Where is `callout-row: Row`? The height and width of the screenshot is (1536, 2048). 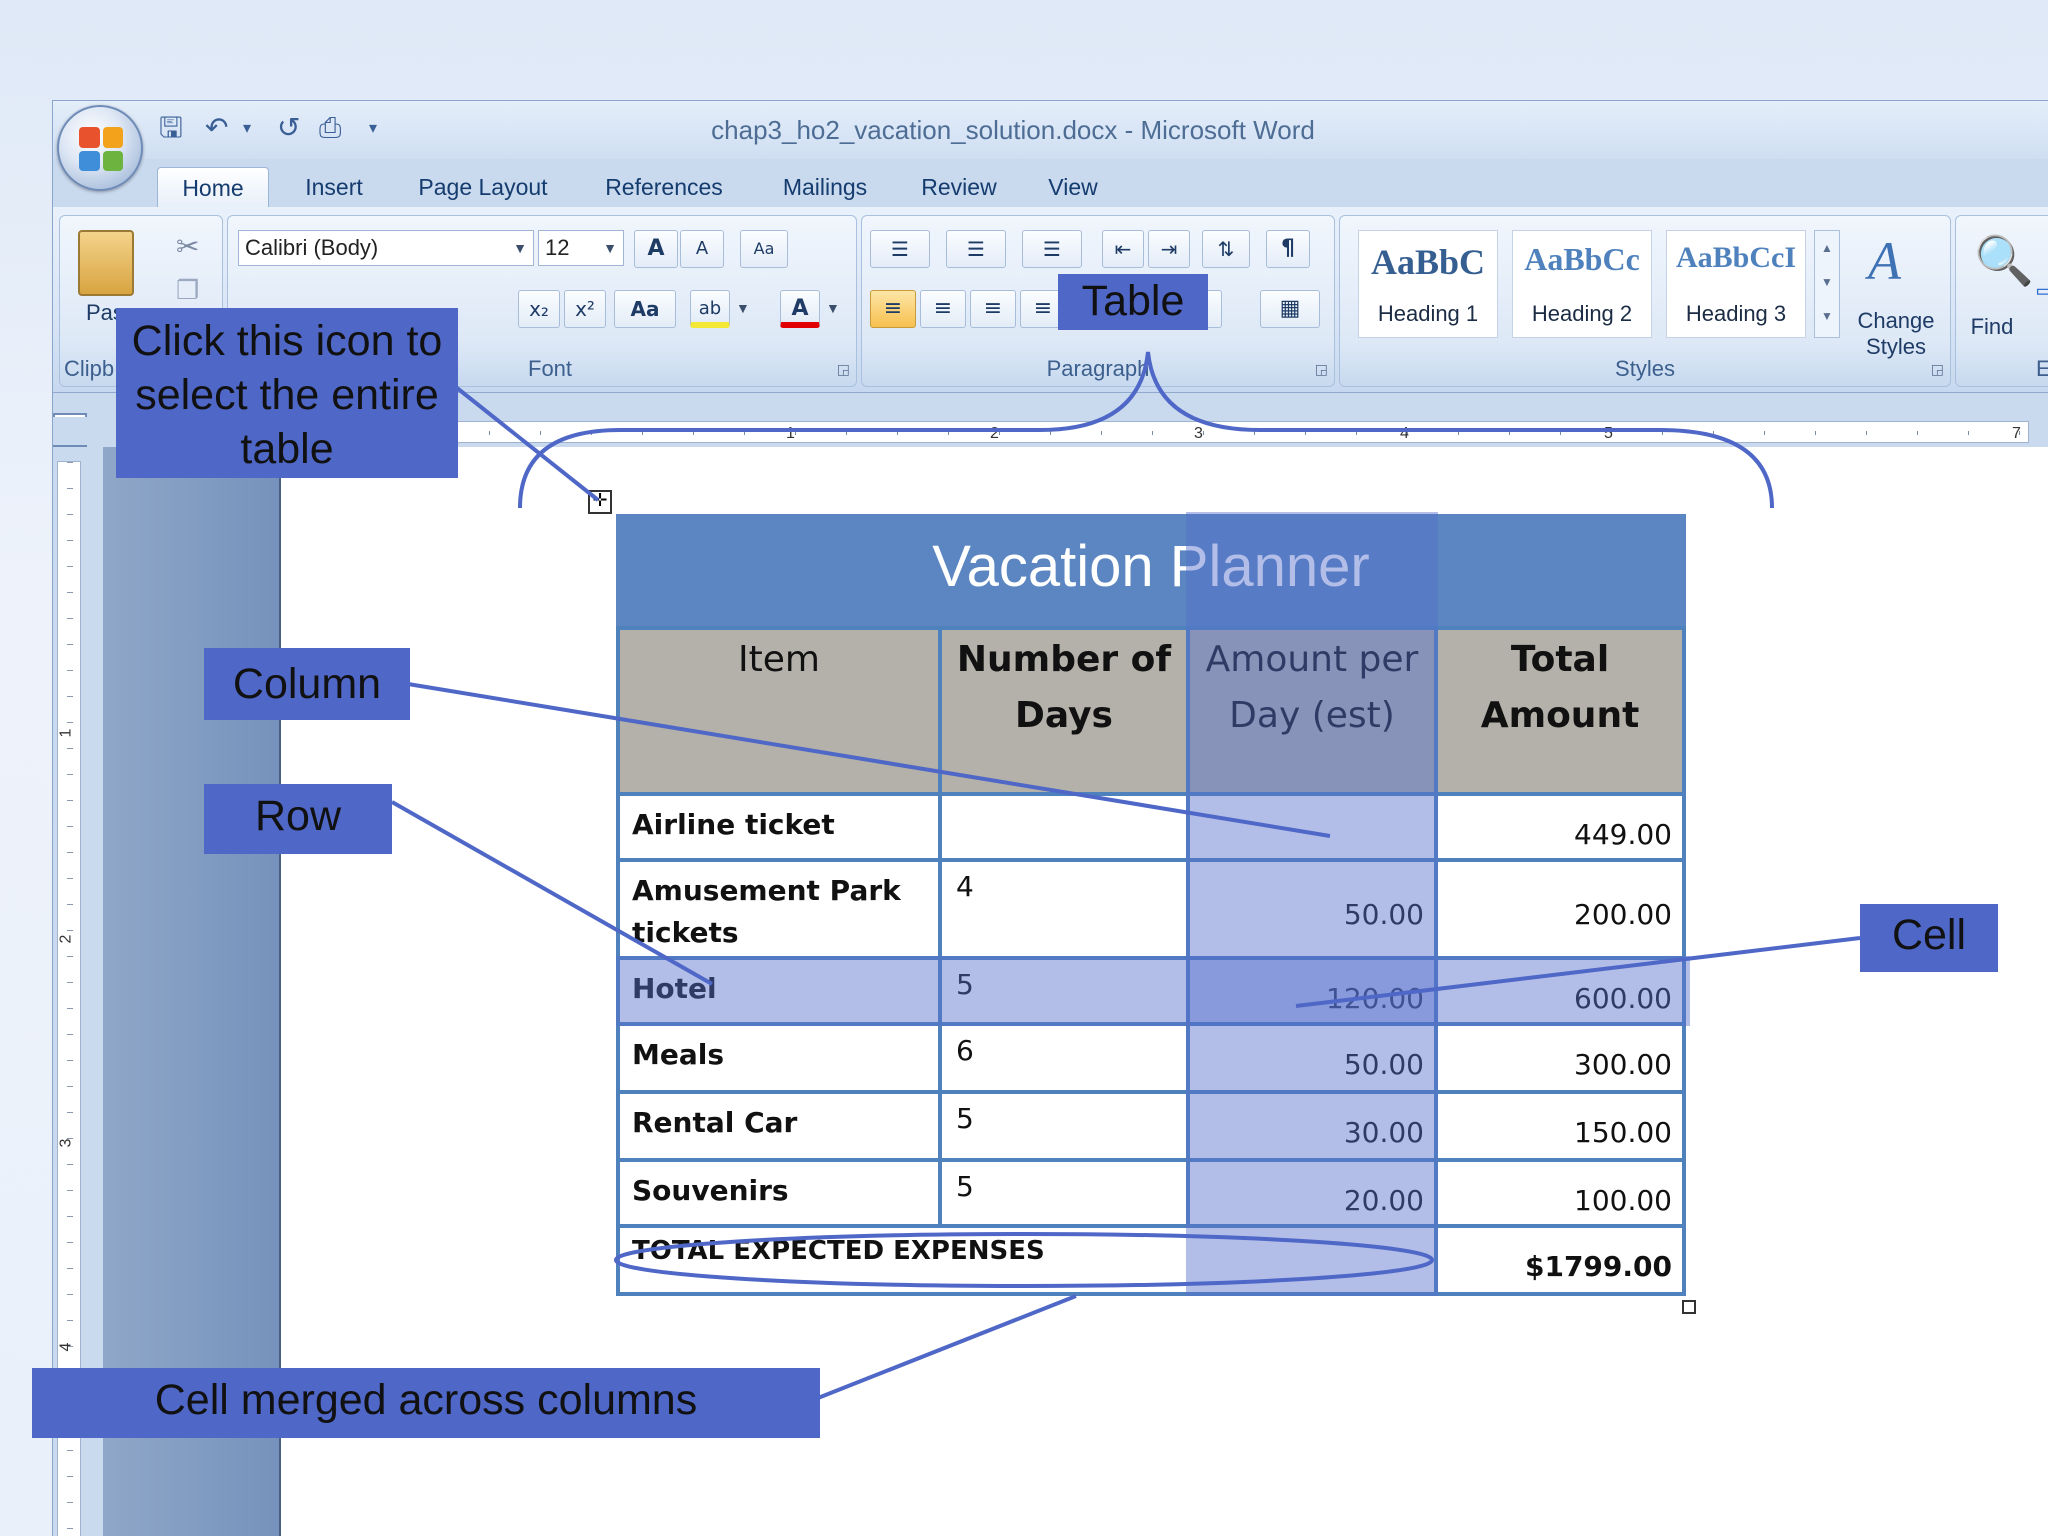
callout-row: Row is located at coordinates (298, 819).